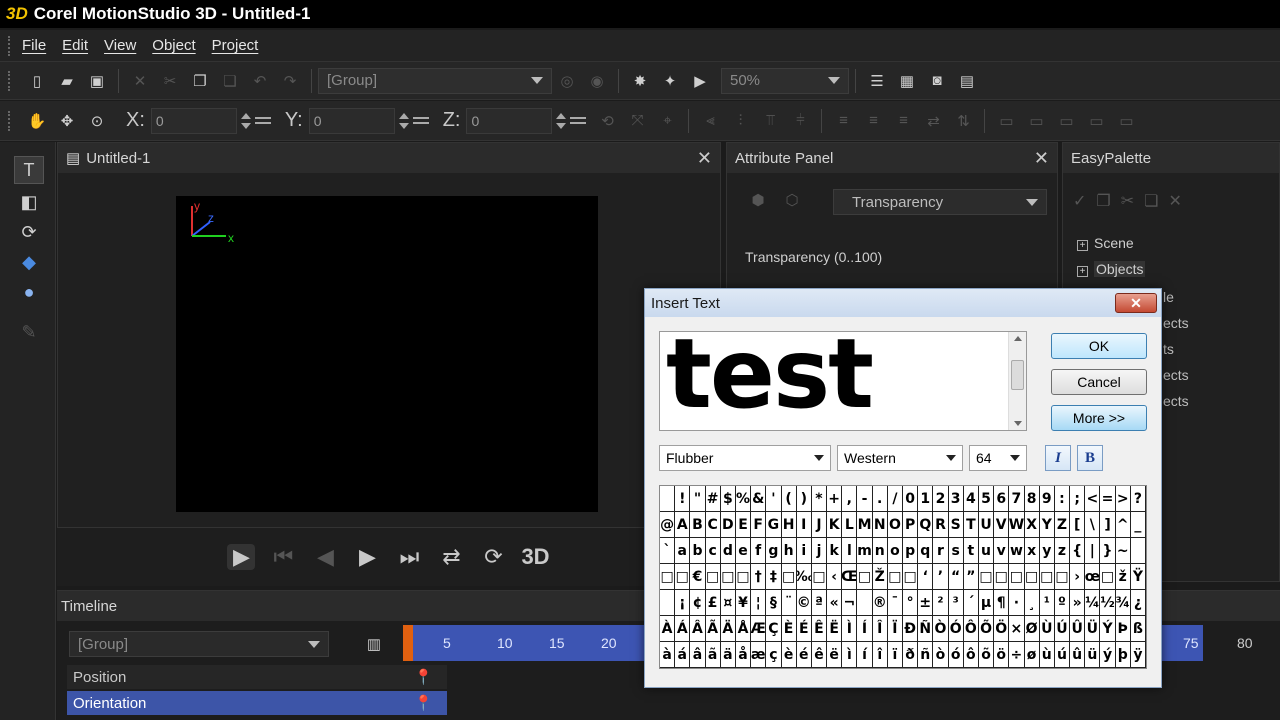 The width and height of the screenshot is (1280, 720). Describe the element at coordinates (698, 655) in the screenshot. I see `char-cell: â` at that location.